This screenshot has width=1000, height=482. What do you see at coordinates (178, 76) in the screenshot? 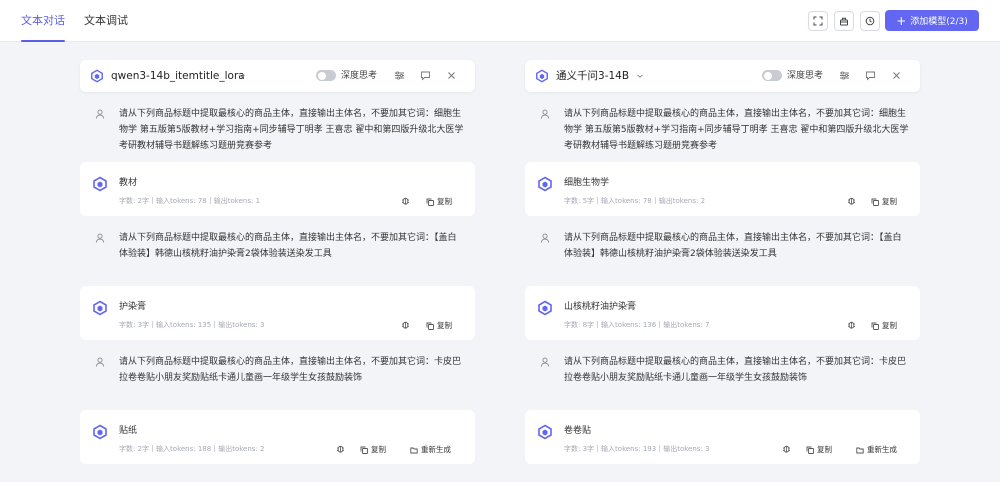
I see `model-name: qwen3-14b_itemtitle_lora` at bounding box center [178, 76].